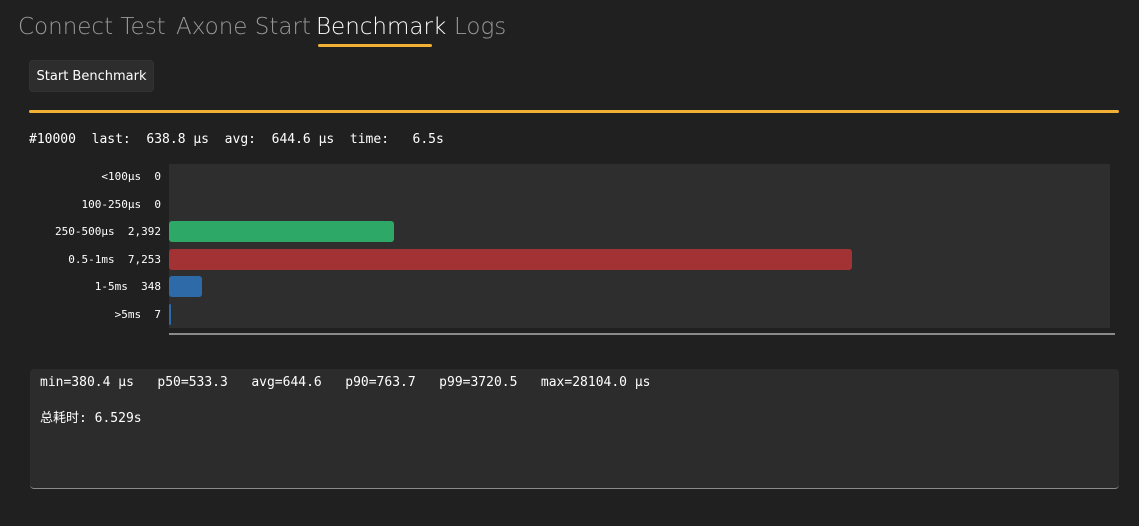 Image resolution: width=1139 pixels, height=526 pixels. What do you see at coordinates (569, 25) in the screenshot?
I see `tab-bar: Connect Test Axone Start Benchmark Logs` at bounding box center [569, 25].